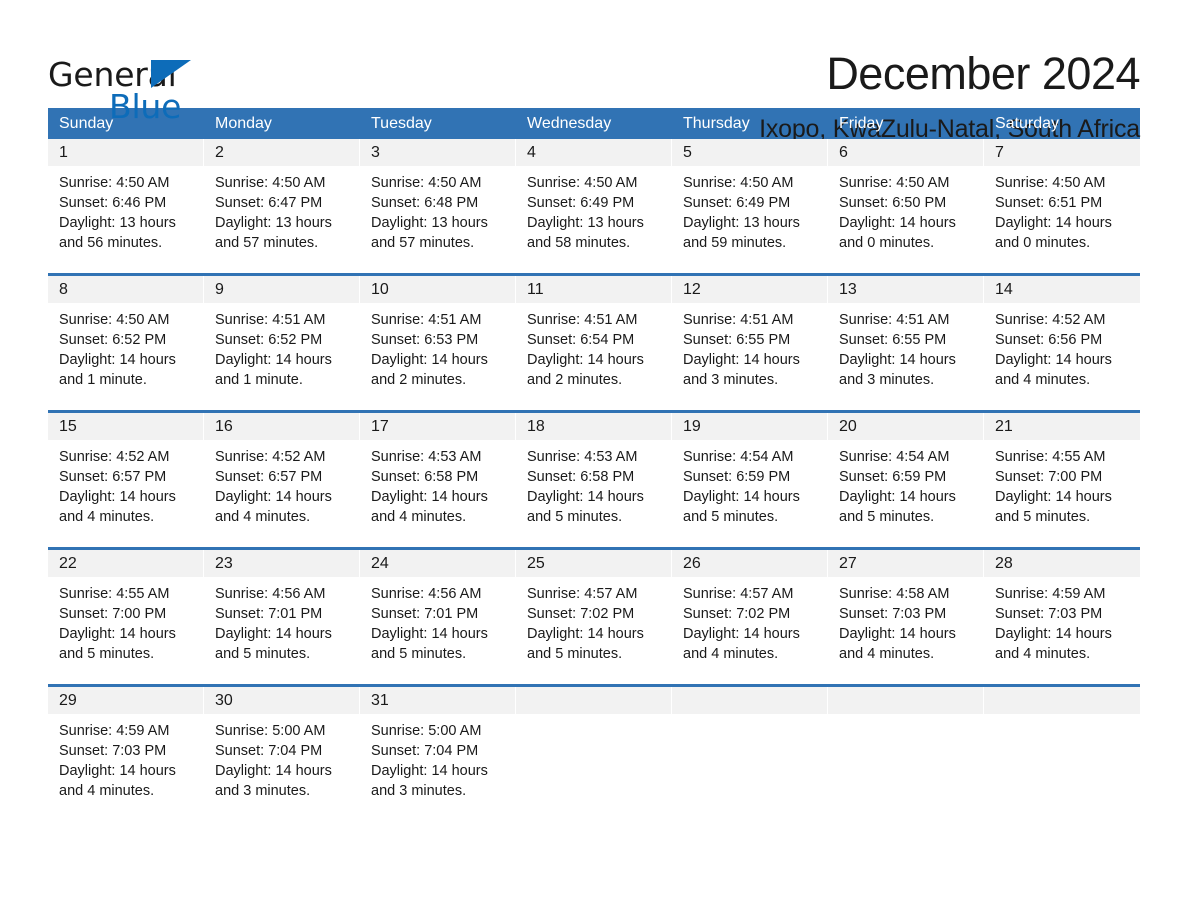 This screenshot has height=918, width=1188. What do you see at coordinates (243, 123) in the screenshot?
I see `weekday-monday: Monday` at bounding box center [243, 123].